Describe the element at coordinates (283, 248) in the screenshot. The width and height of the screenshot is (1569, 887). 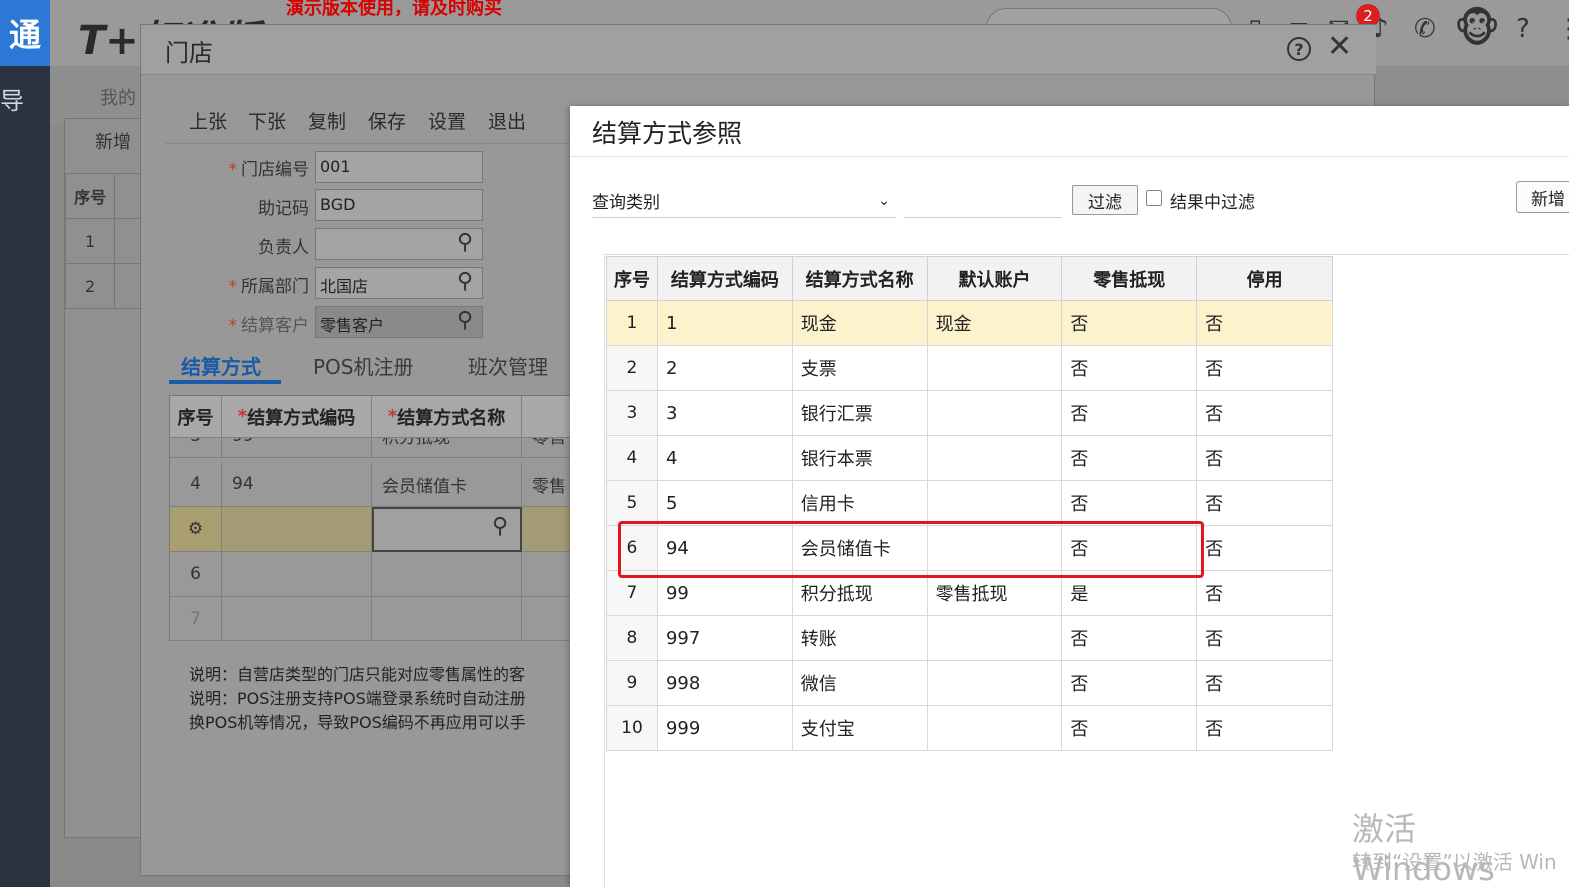
I see `owner-label: 负责人` at that location.